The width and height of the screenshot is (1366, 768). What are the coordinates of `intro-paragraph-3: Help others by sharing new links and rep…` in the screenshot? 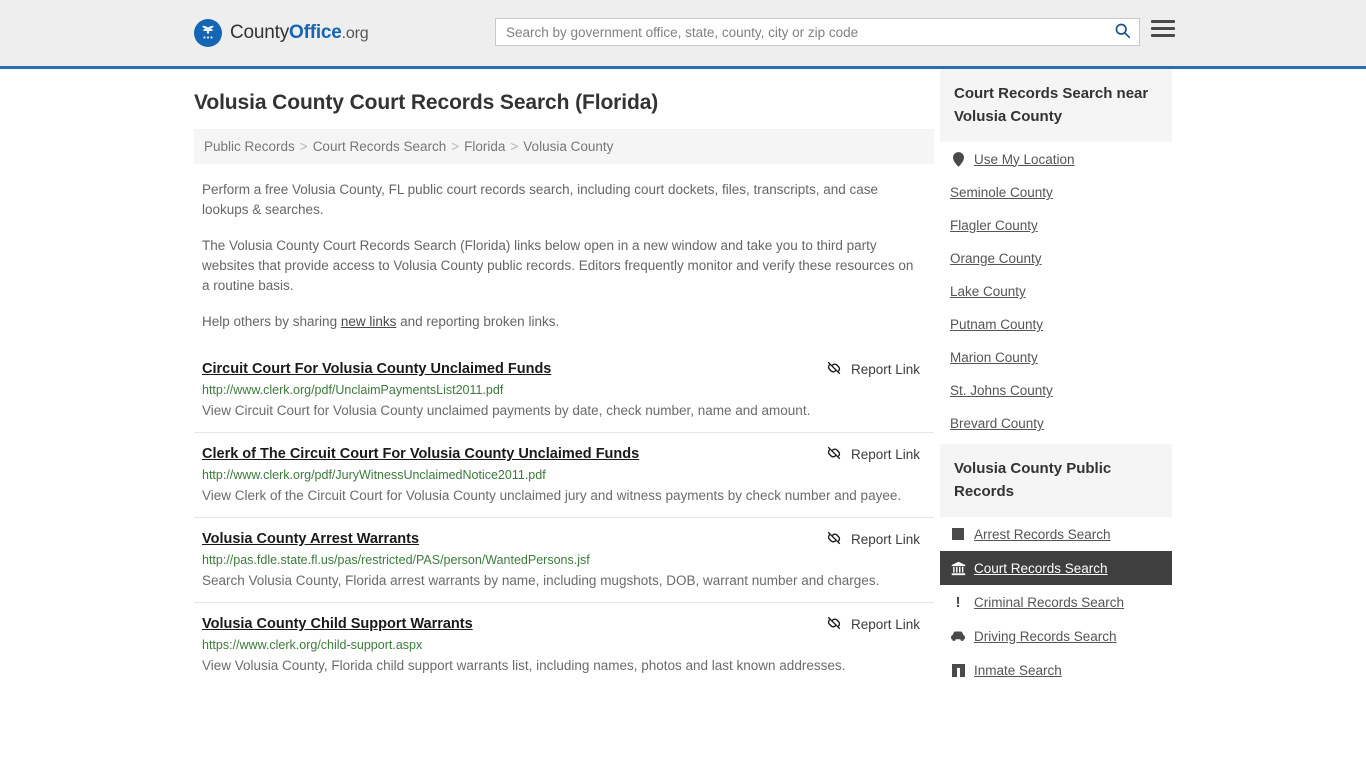 It's located at (558, 322).